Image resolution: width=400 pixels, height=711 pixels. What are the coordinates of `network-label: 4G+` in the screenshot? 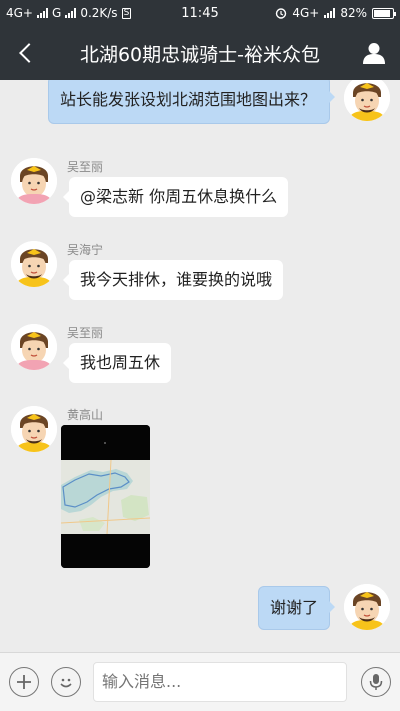 It's located at (19, 13).